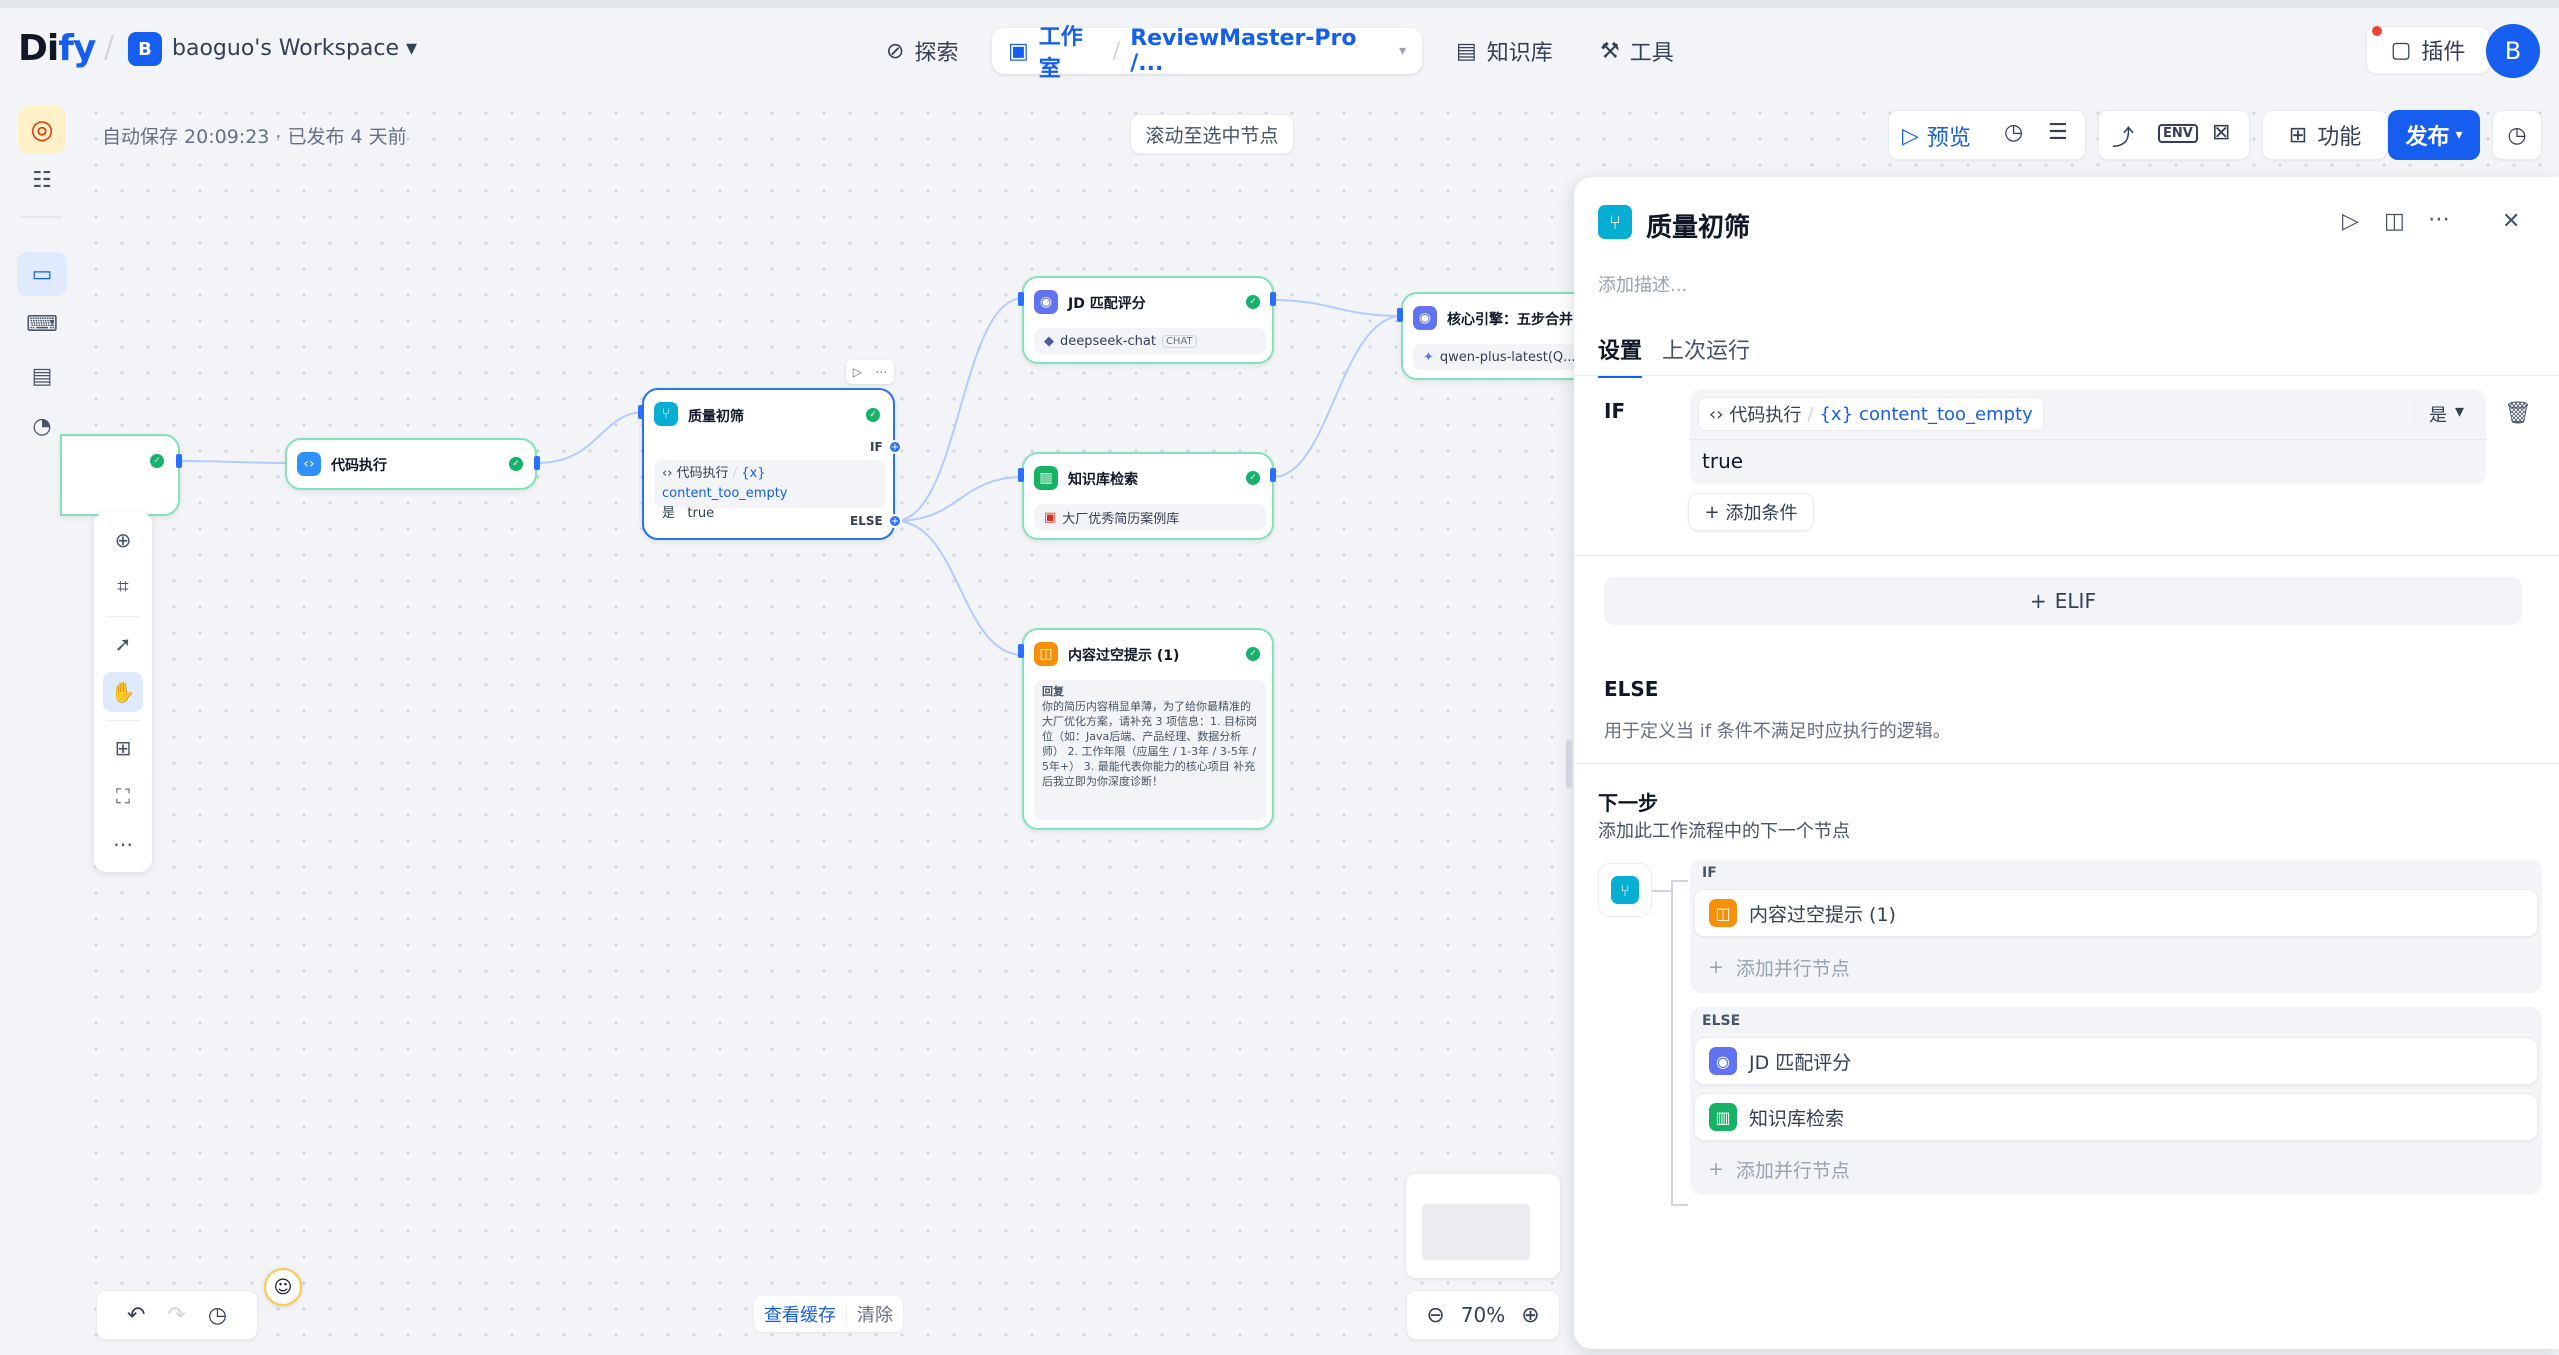 The height and width of the screenshot is (1355, 2559). Describe the element at coordinates (2325, 135) in the screenshot. I see `features-button: ⊞ 功能` at that location.